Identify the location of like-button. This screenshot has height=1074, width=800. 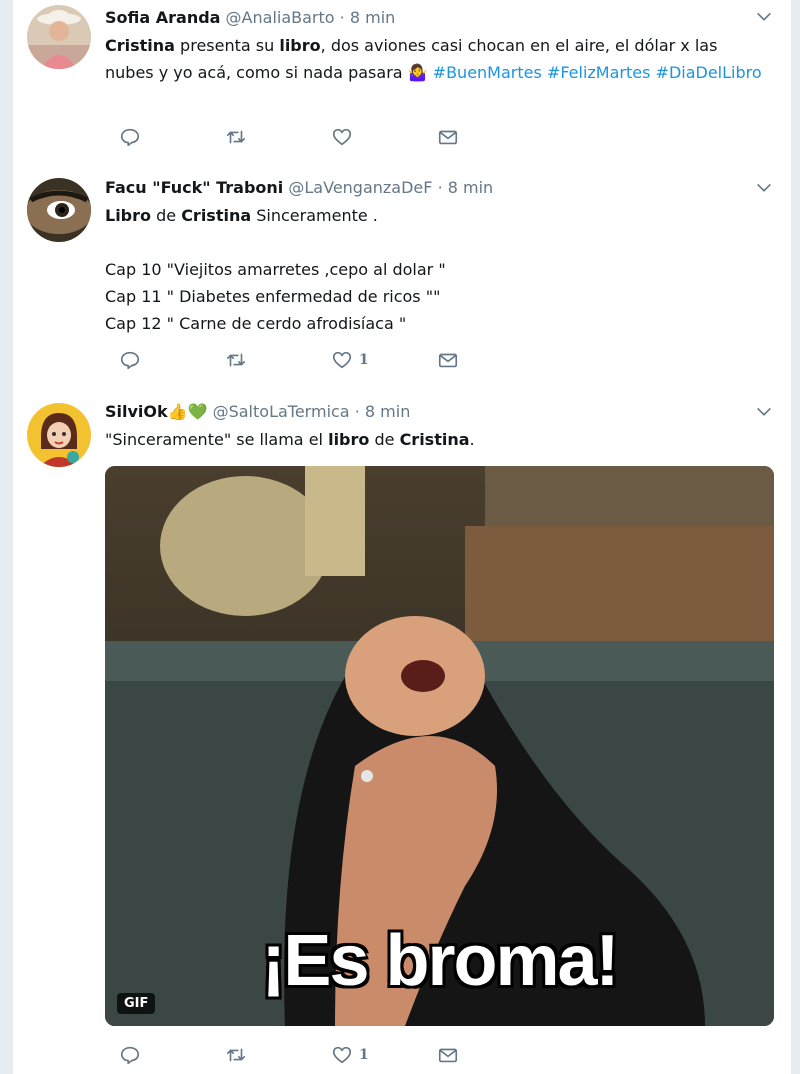
(345, 137).